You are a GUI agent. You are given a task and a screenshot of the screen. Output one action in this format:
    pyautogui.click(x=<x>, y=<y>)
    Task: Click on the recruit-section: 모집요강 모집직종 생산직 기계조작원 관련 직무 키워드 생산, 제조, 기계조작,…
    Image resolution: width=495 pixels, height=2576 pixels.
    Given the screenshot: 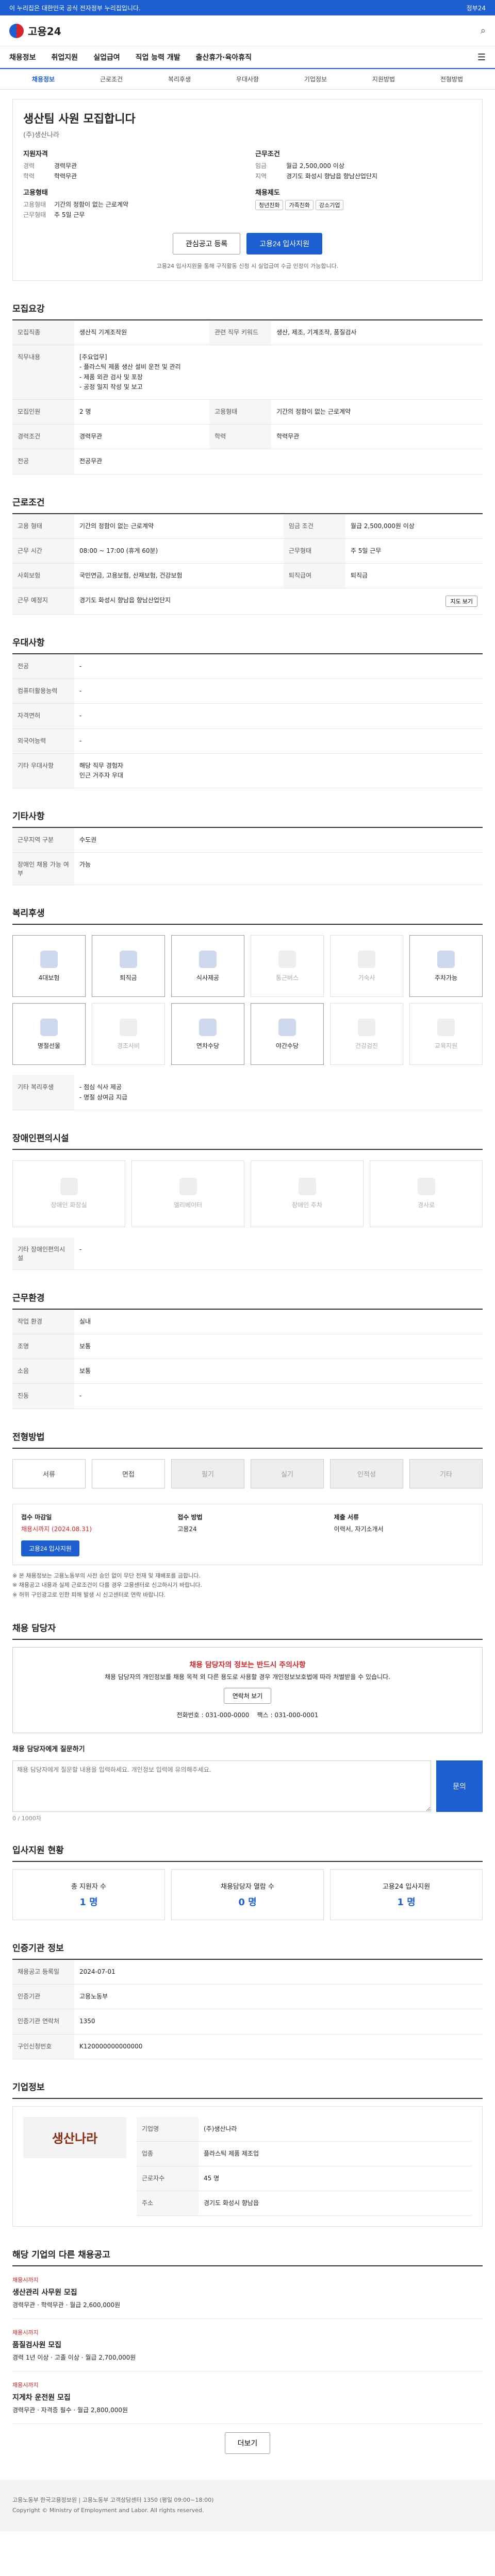 What is the action you would take?
    pyautogui.click(x=247, y=388)
    